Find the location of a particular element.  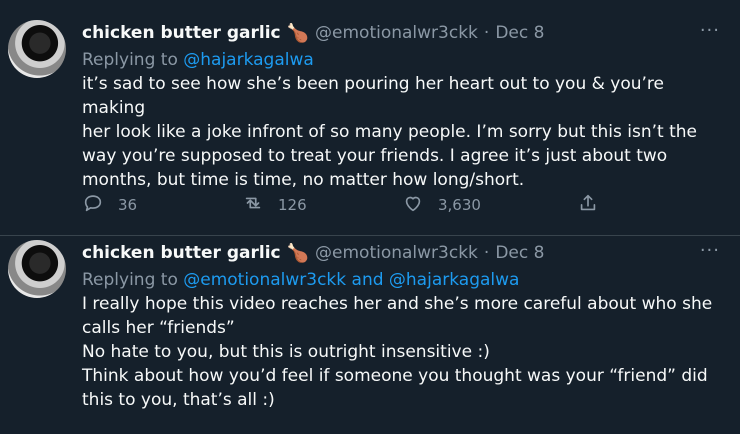

tweet-actions: 36 126 3,630 is located at coordinates (352, 205).